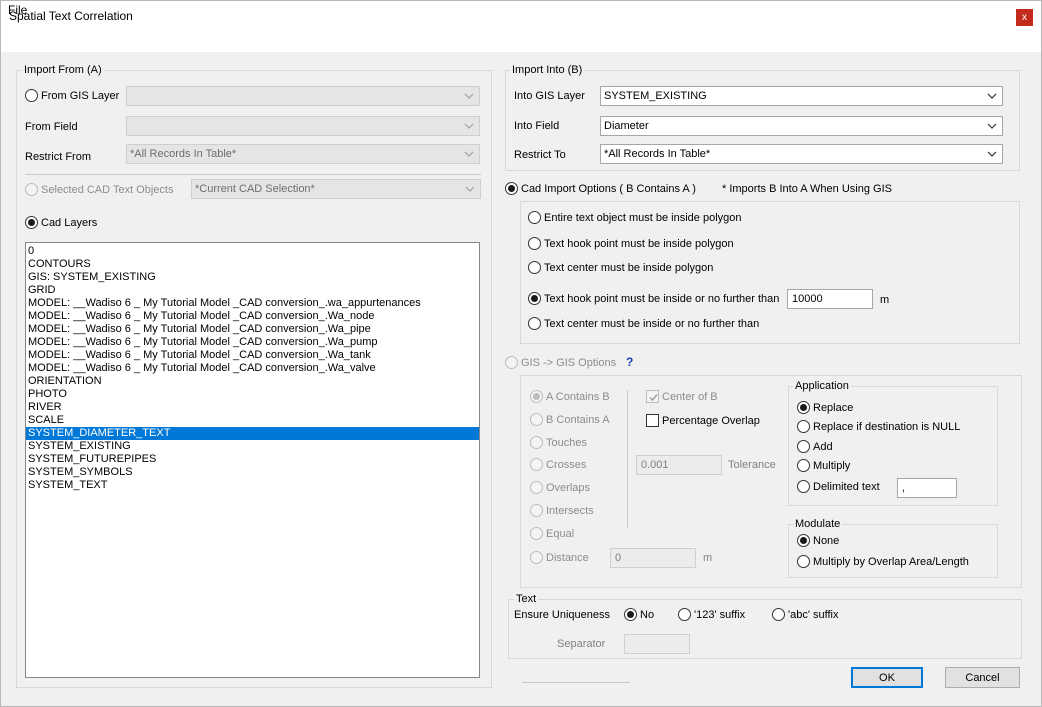  I want to click on relation-radio-overlaps: Overlaps, so click(560, 487).